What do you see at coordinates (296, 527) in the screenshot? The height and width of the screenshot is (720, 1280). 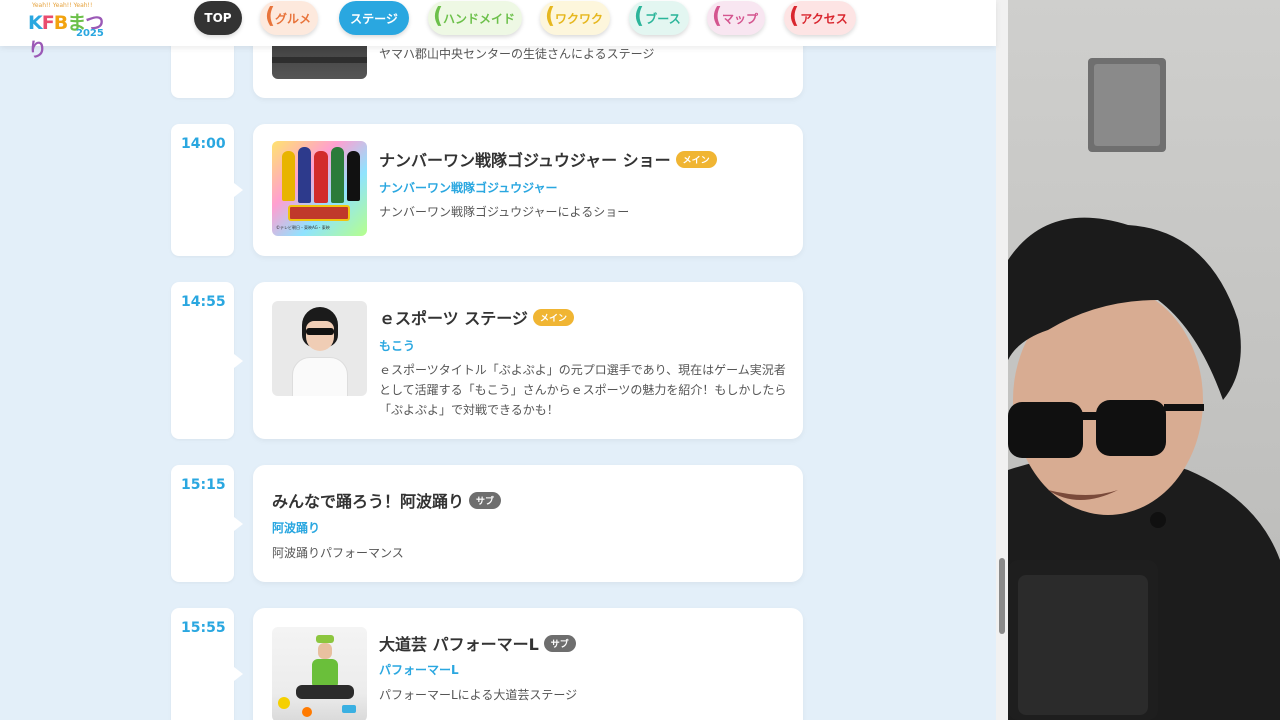 I see `event-performer: 阿波踊り` at bounding box center [296, 527].